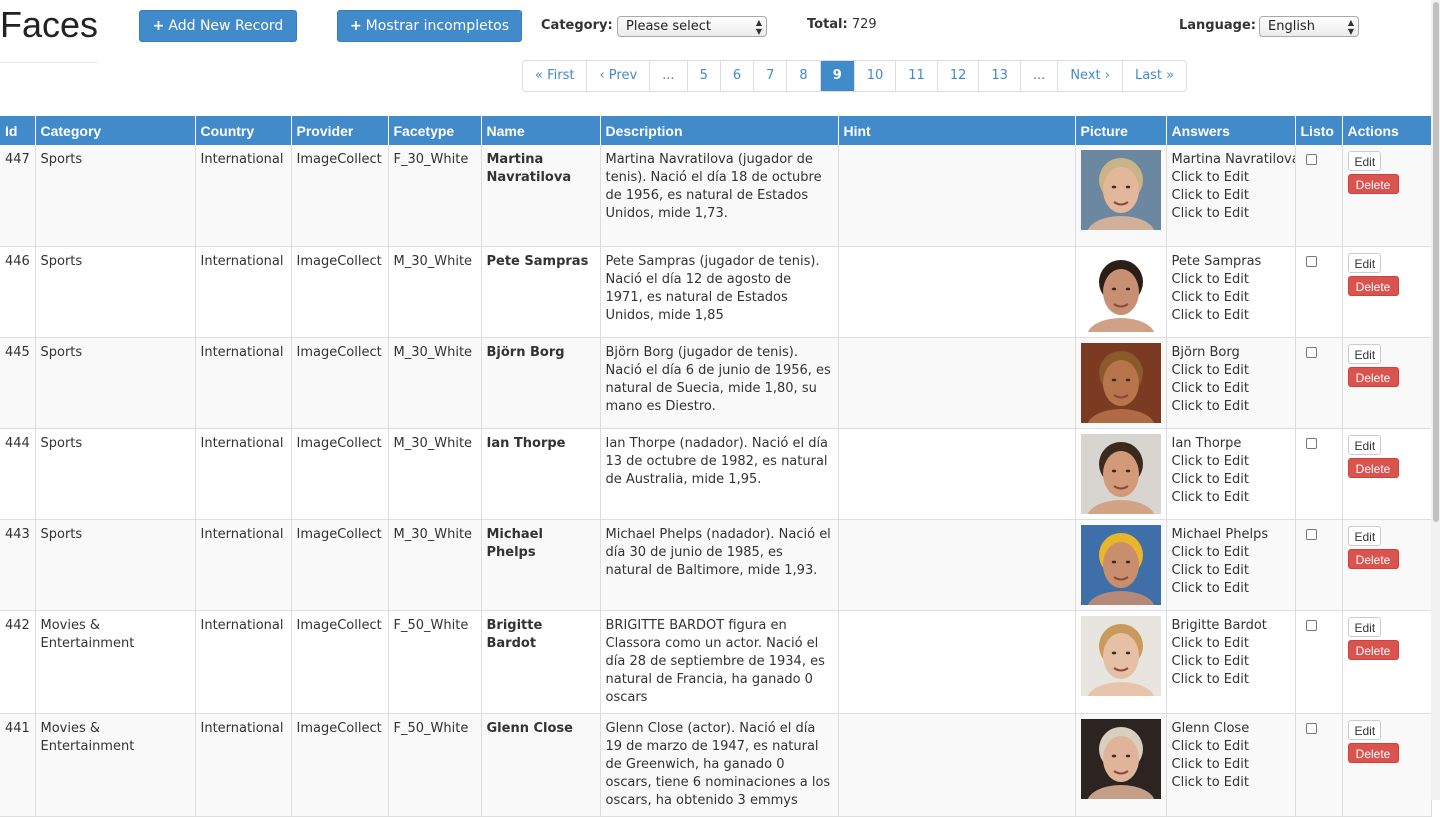 The width and height of the screenshot is (1440, 817). Describe the element at coordinates (957, 130) in the screenshot. I see `column-header: Hint` at that location.